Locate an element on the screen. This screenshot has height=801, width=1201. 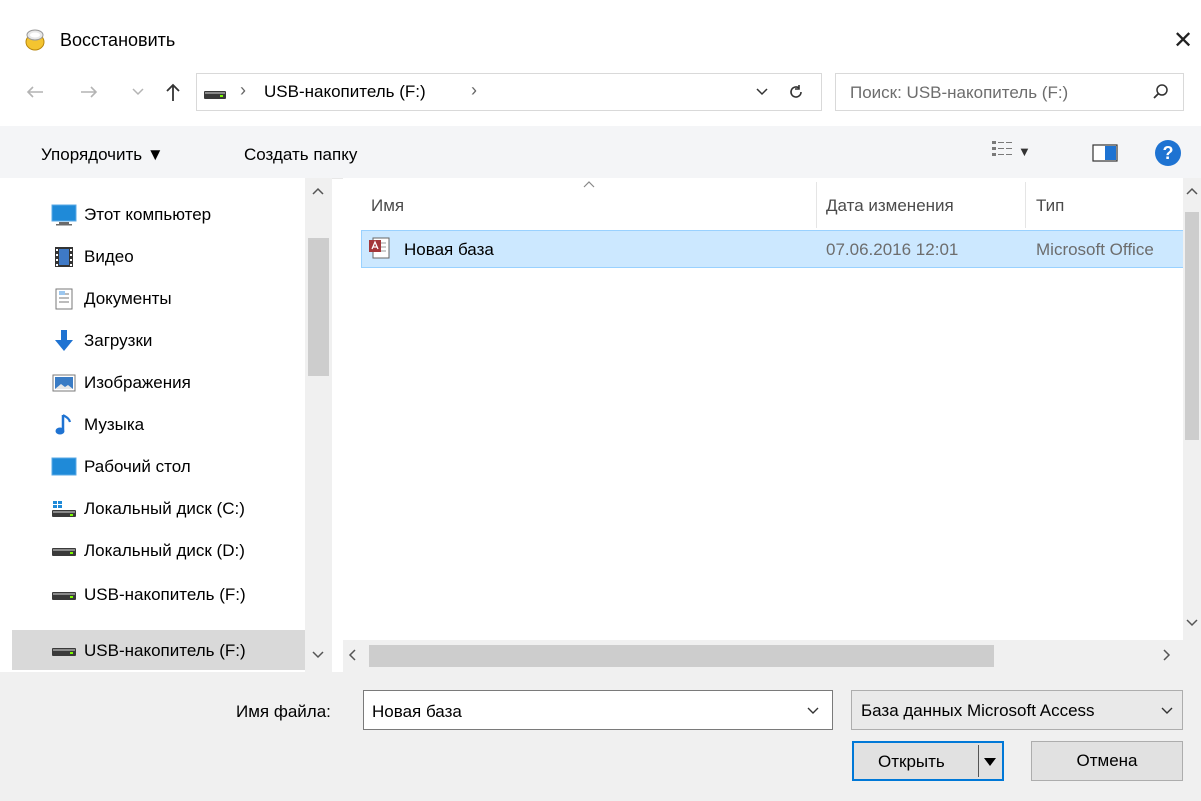
open-button: Открыть is located at coordinates (928, 761).